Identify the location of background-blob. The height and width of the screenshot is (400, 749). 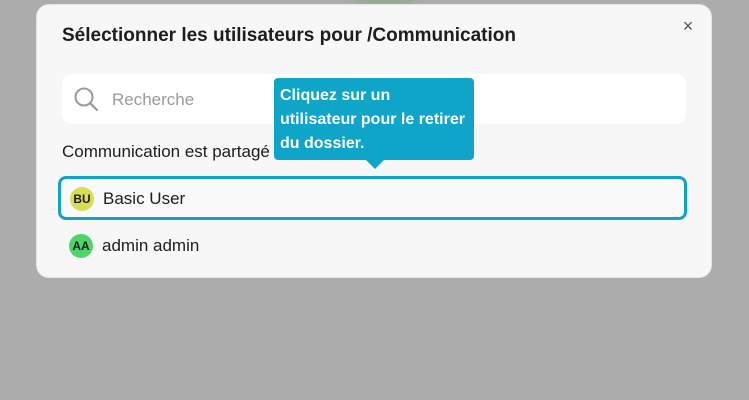
(385, 2).